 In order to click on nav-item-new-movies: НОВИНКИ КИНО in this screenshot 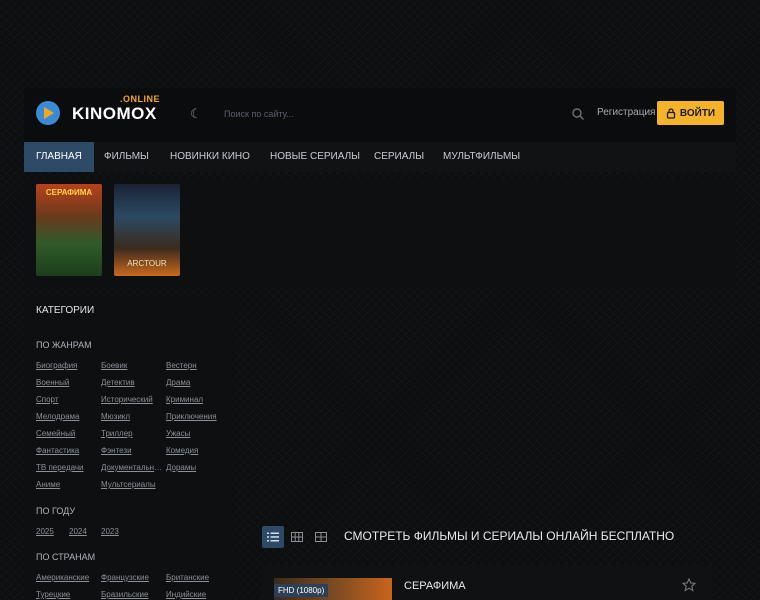, I will do `click(210, 157)`.